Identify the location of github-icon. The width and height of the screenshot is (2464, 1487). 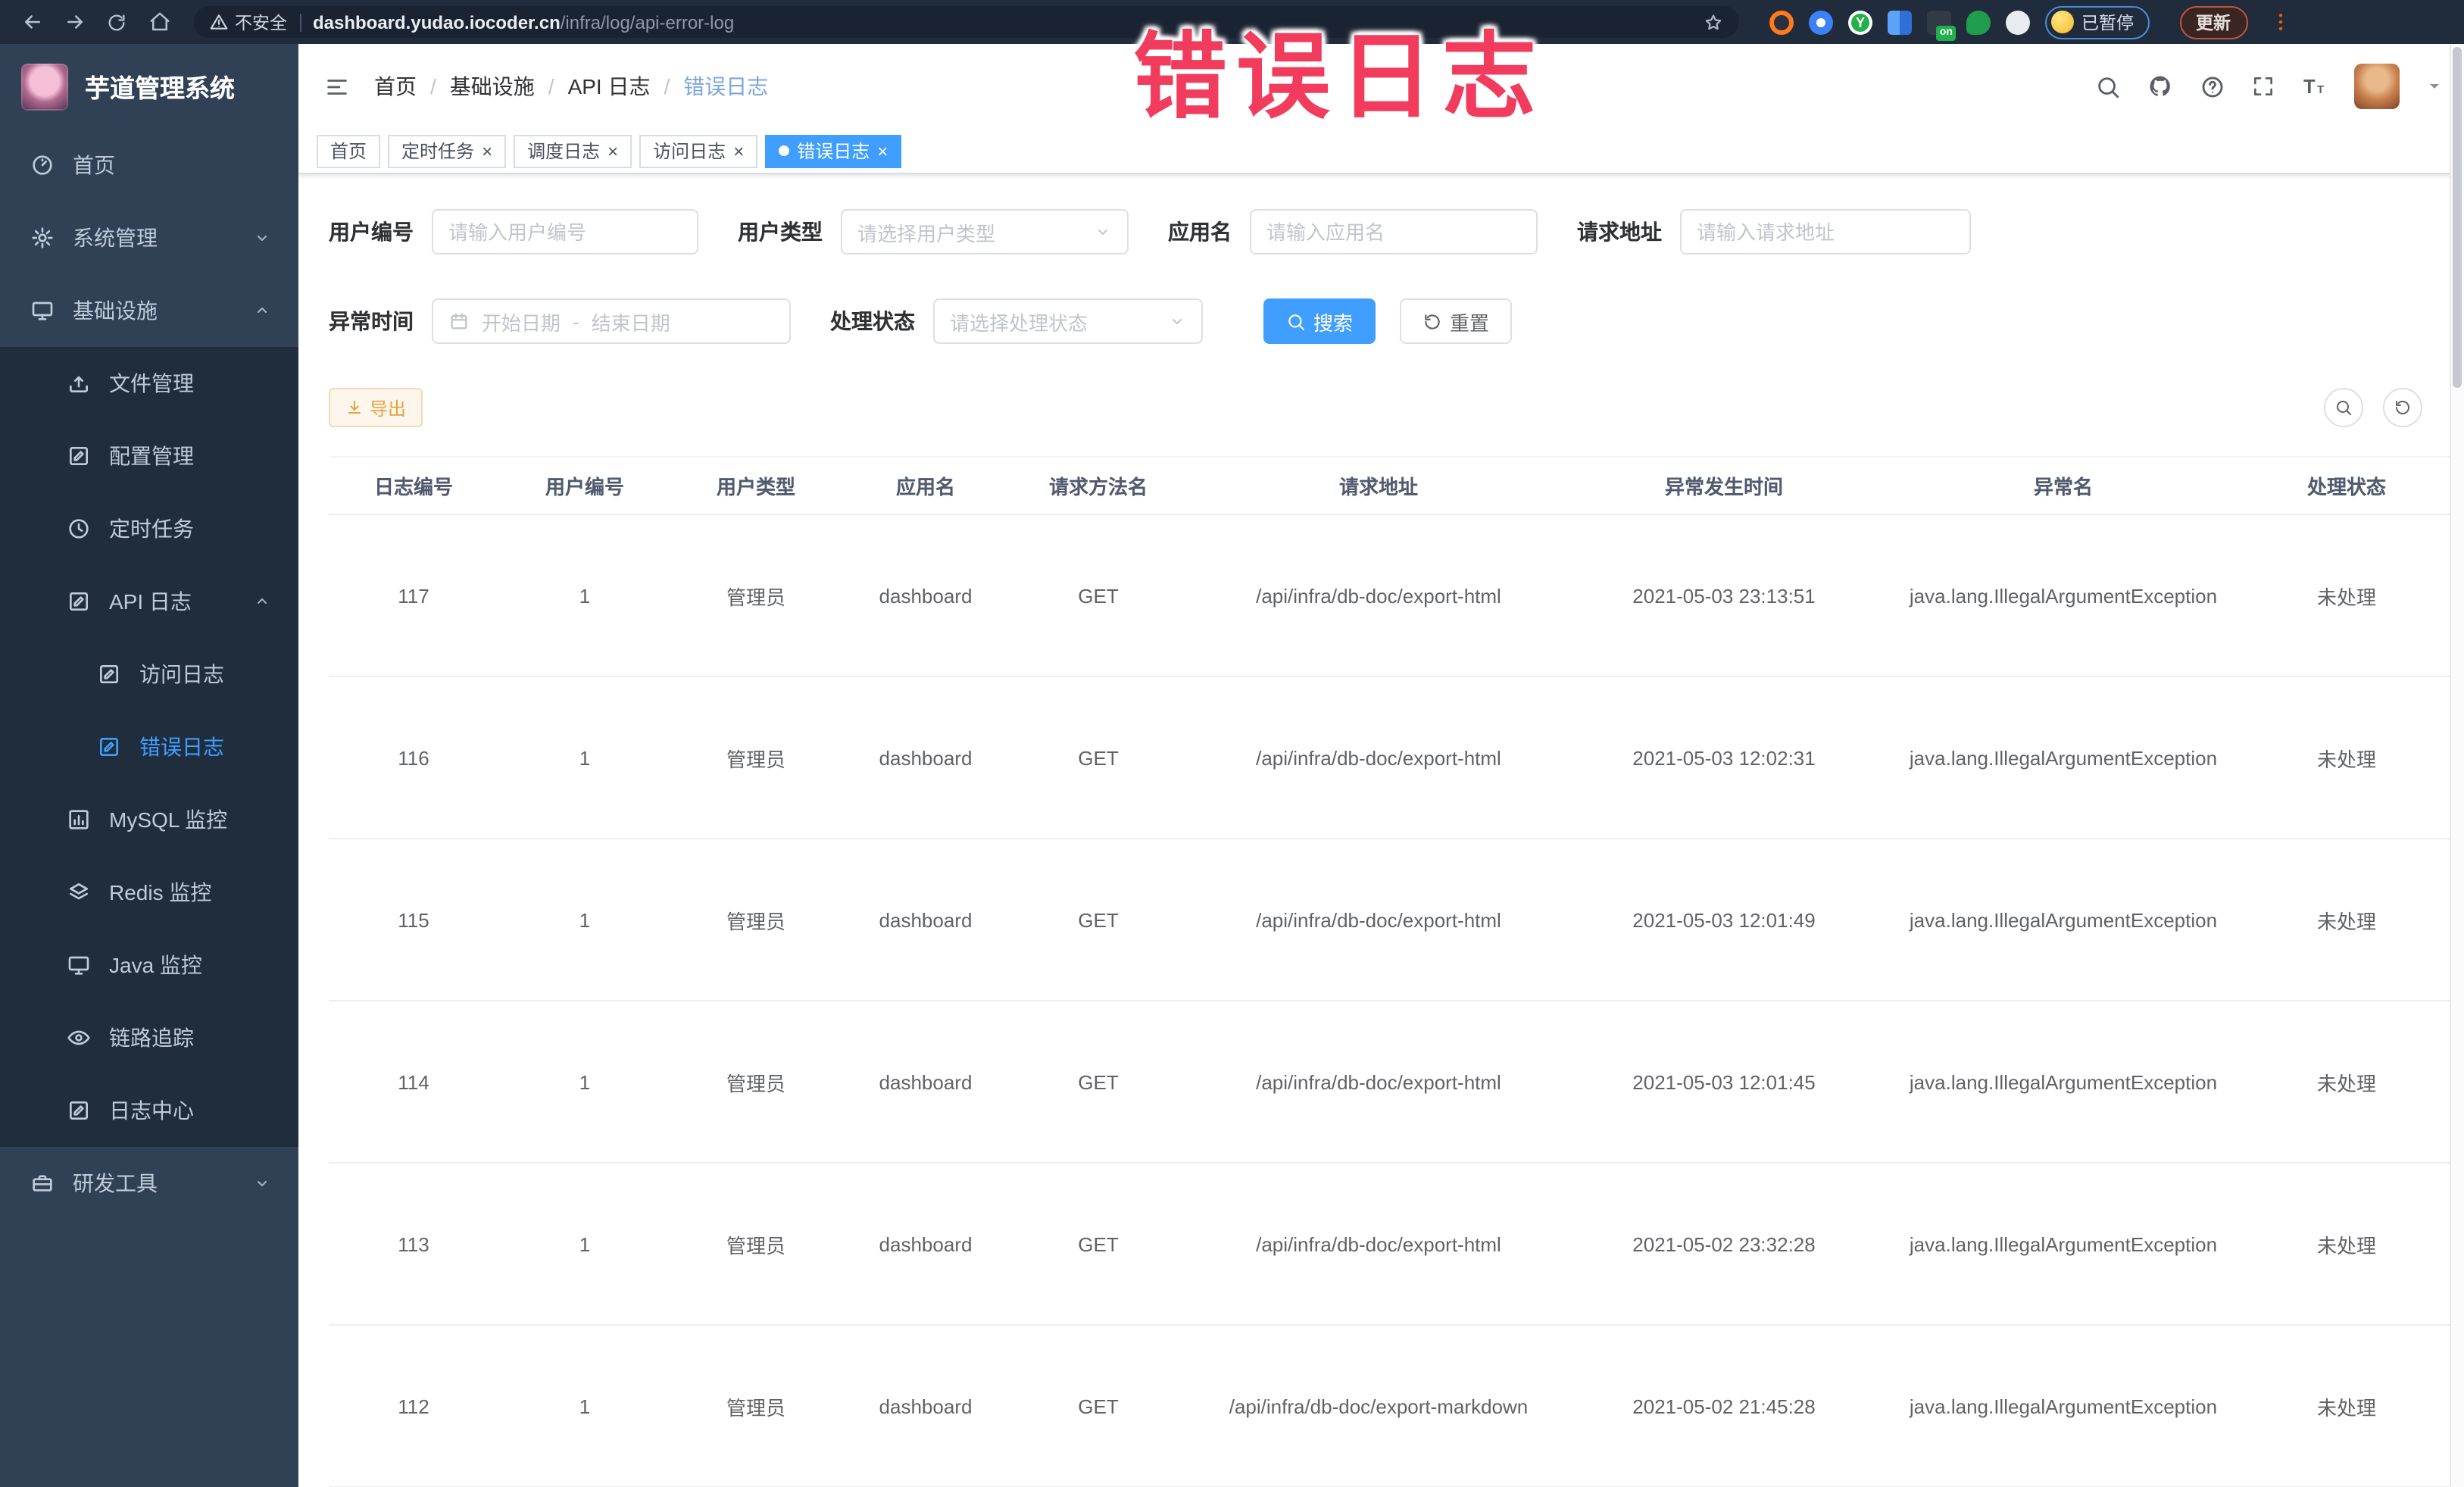
(2160, 86).